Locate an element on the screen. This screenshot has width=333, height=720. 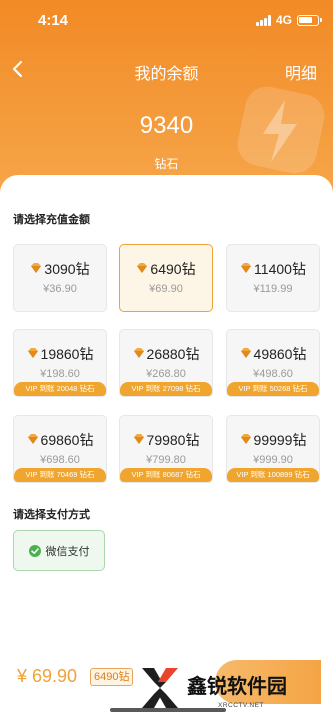
recharge-section-title: 请选择充值金额 is located at coordinates (51, 220).